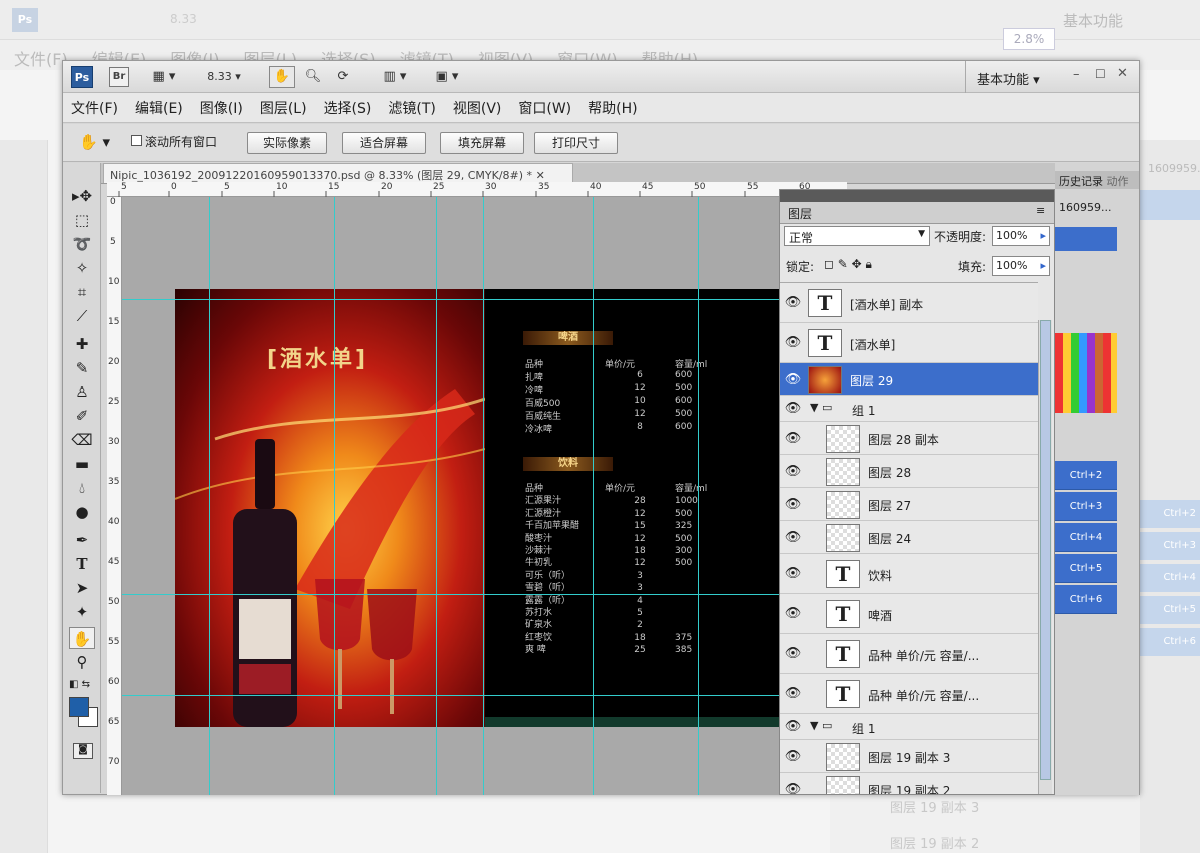 Image resolution: width=1200 pixels, height=853 pixels. What do you see at coordinates (544, 108) in the screenshot?
I see `menu-window: 窗口(W)` at bounding box center [544, 108].